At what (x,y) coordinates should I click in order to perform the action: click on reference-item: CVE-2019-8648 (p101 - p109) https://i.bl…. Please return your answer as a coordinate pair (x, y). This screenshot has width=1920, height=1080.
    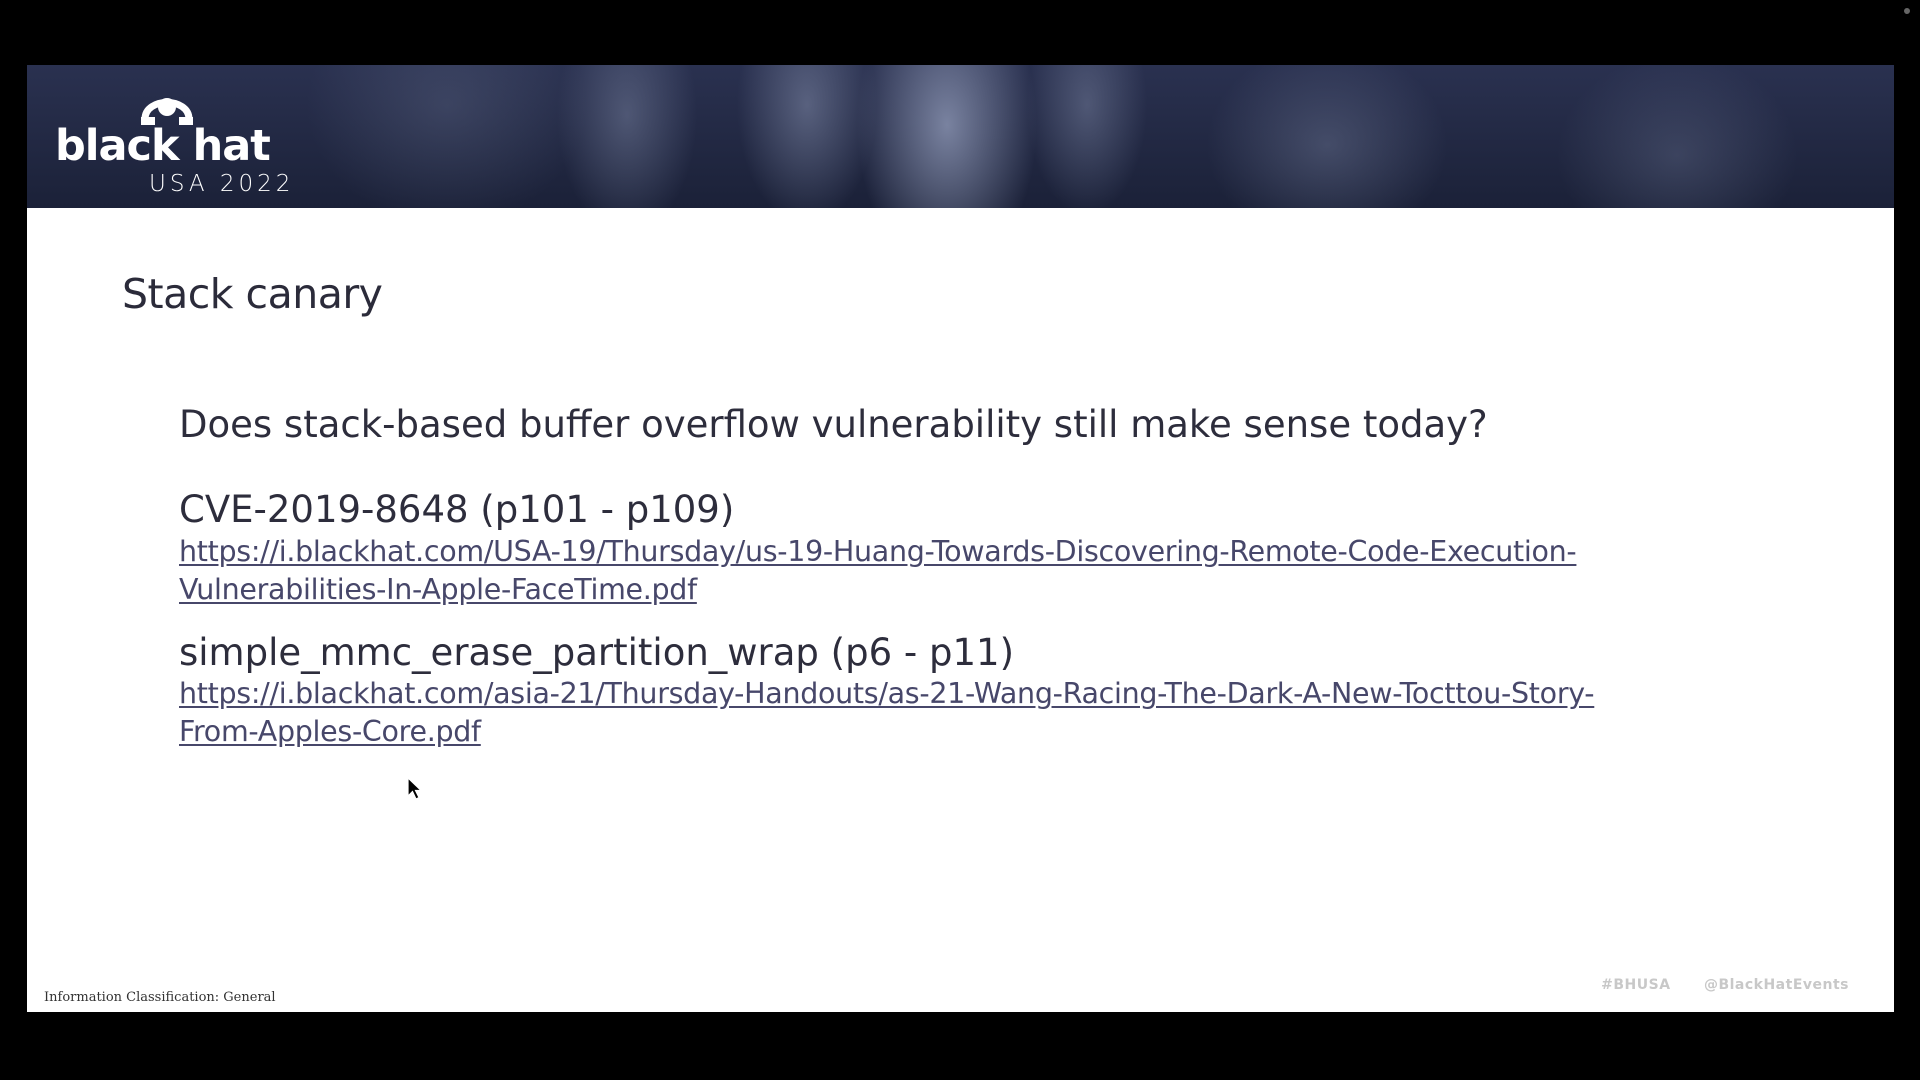
    Looking at the image, I should click on (999, 548).